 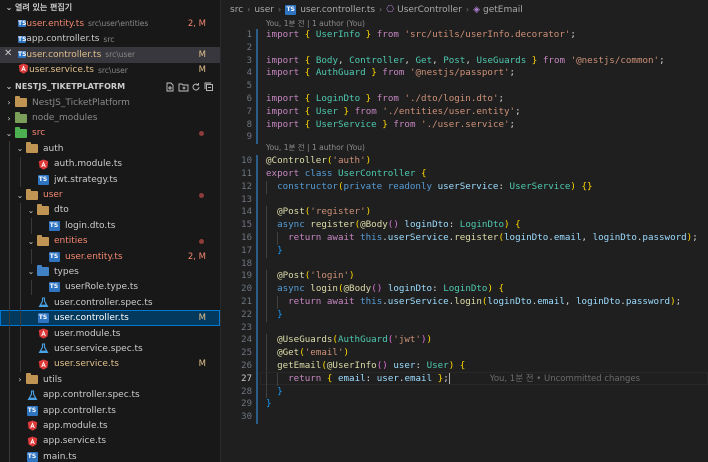 I want to click on tree-file: TS login.dto.ts, so click(x=110, y=226).